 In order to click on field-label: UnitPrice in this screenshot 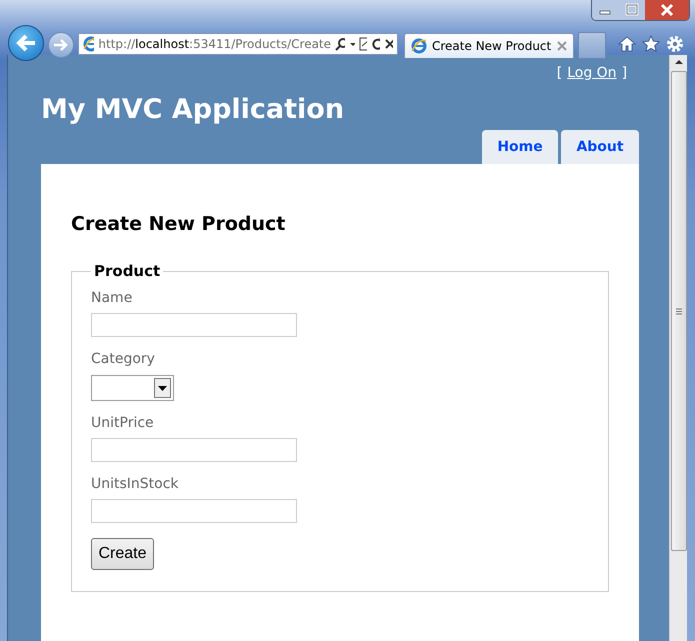, I will do `click(123, 424)`.